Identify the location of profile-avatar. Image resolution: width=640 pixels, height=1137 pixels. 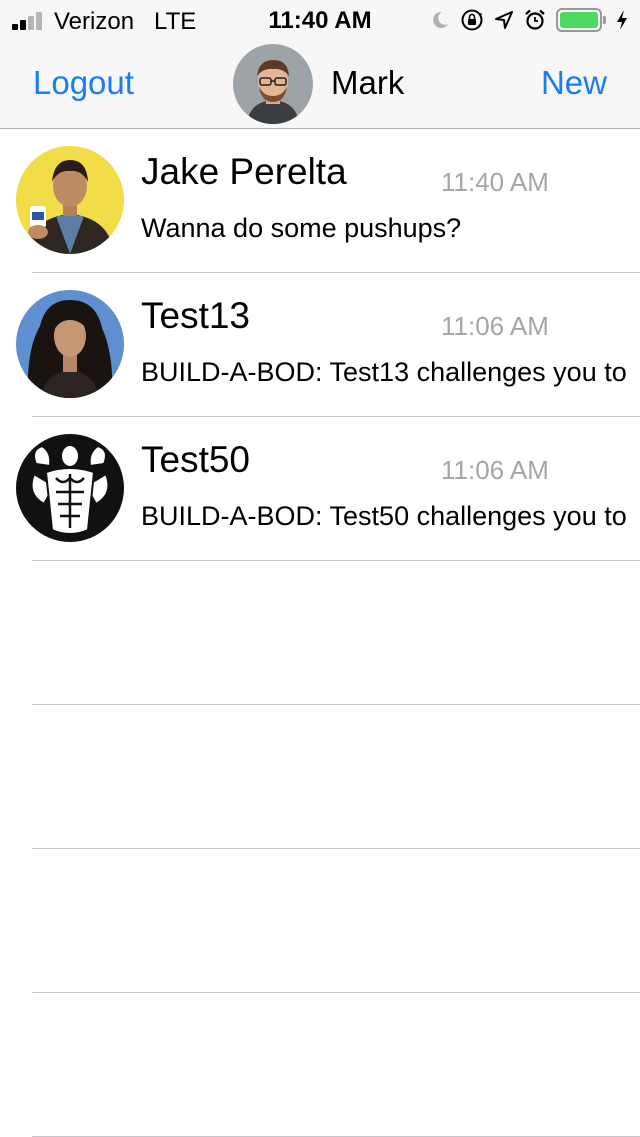
(273, 84).